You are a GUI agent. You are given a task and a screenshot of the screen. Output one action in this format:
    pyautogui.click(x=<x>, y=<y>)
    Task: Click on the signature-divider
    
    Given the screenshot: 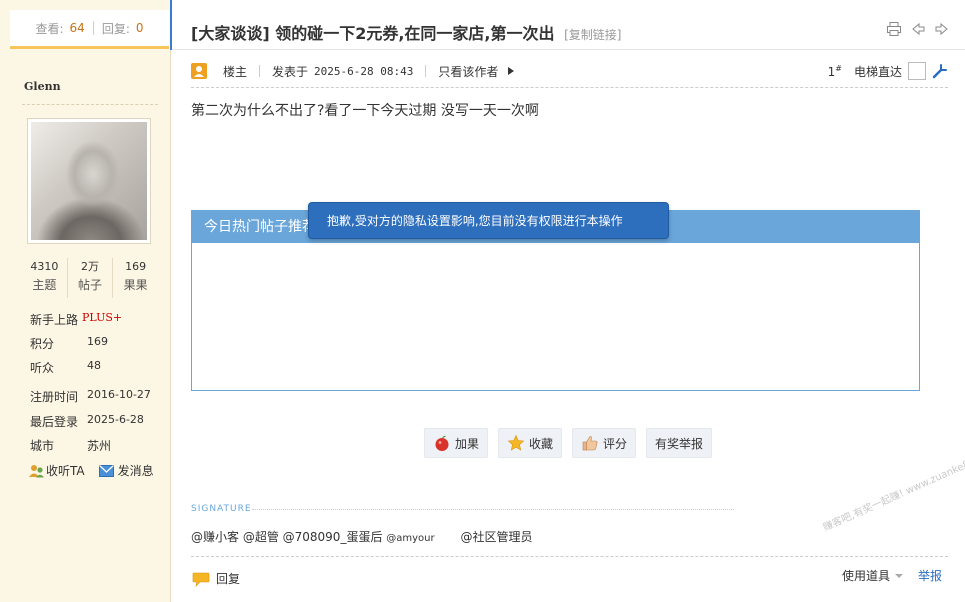 What is the action you would take?
    pyautogui.click(x=493, y=509)
    